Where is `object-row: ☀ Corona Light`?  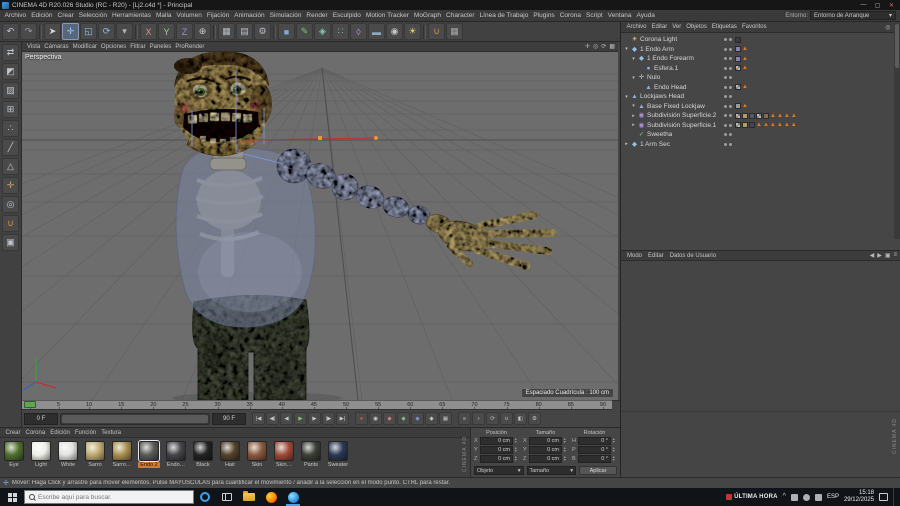
object-row: ☀ Corona Light is located at coordinates (760, 40).